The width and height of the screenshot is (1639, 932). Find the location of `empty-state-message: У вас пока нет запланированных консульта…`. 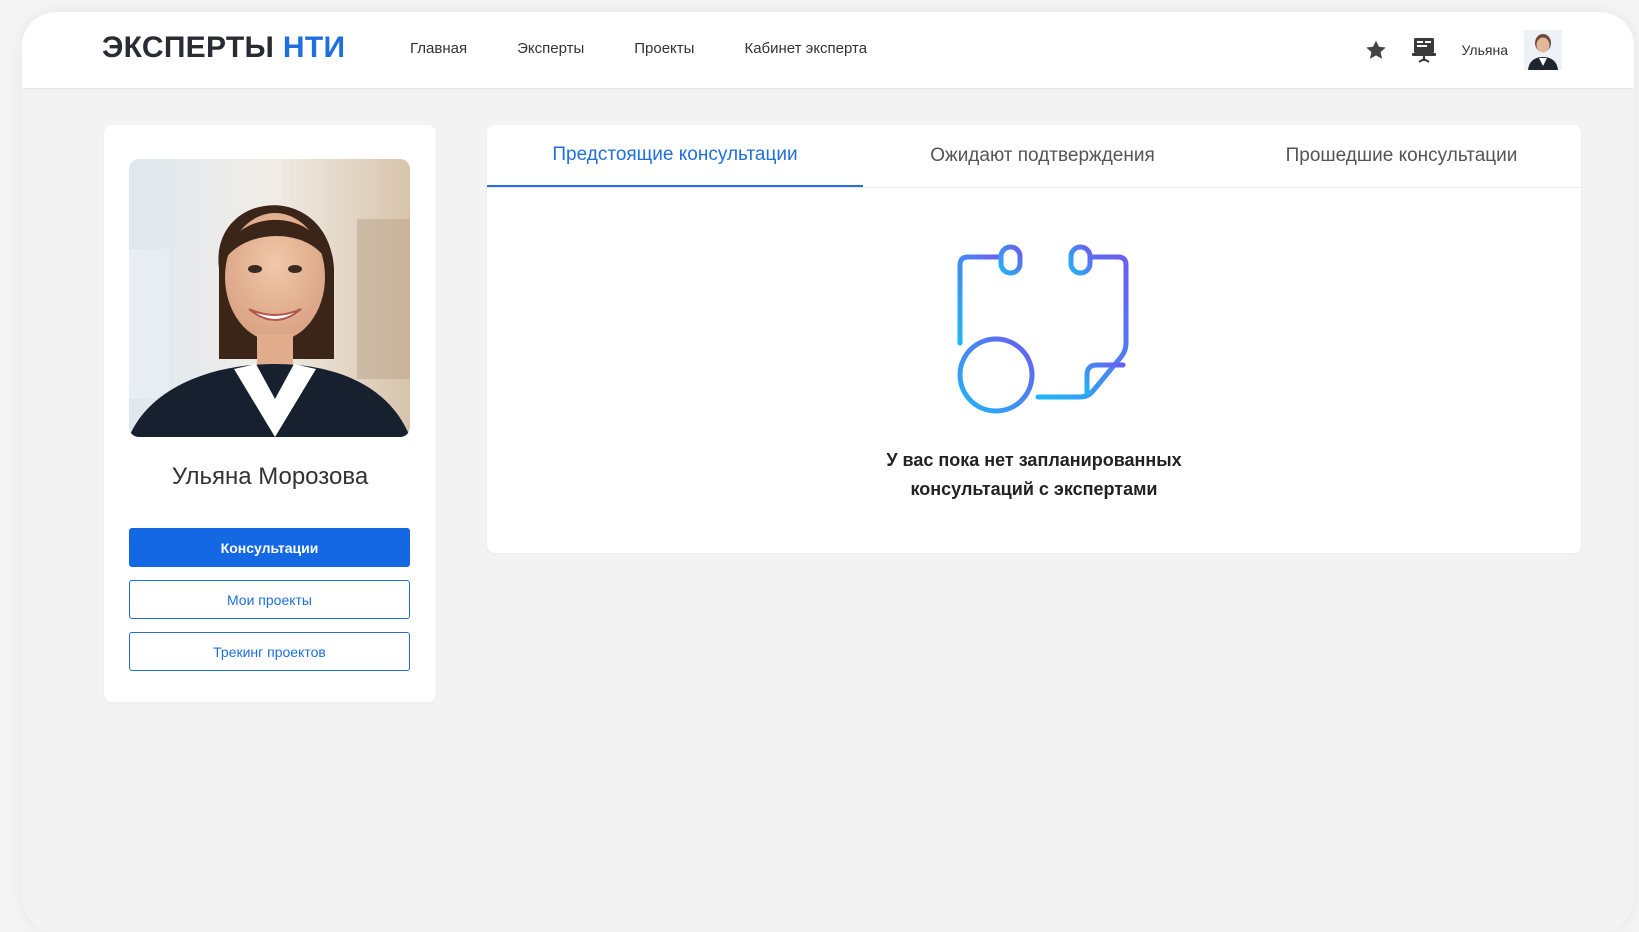

empty-state-message: У вас пока нет запланированных консульта… is located at coordinates (1034, 475).